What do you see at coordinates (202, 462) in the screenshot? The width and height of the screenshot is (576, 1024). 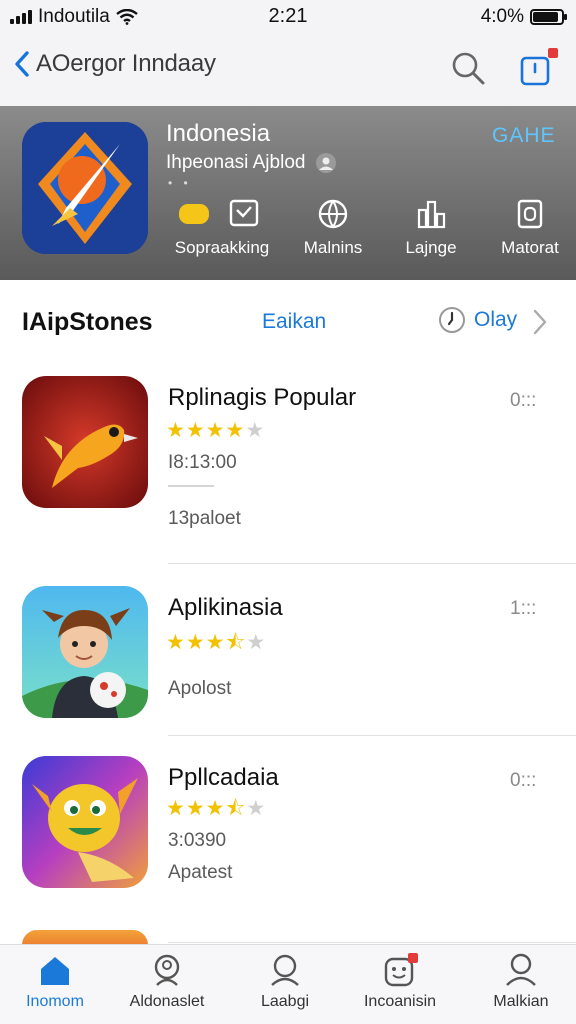 I see `app-meta: I8:13:00` at bounding box center [202, 462].